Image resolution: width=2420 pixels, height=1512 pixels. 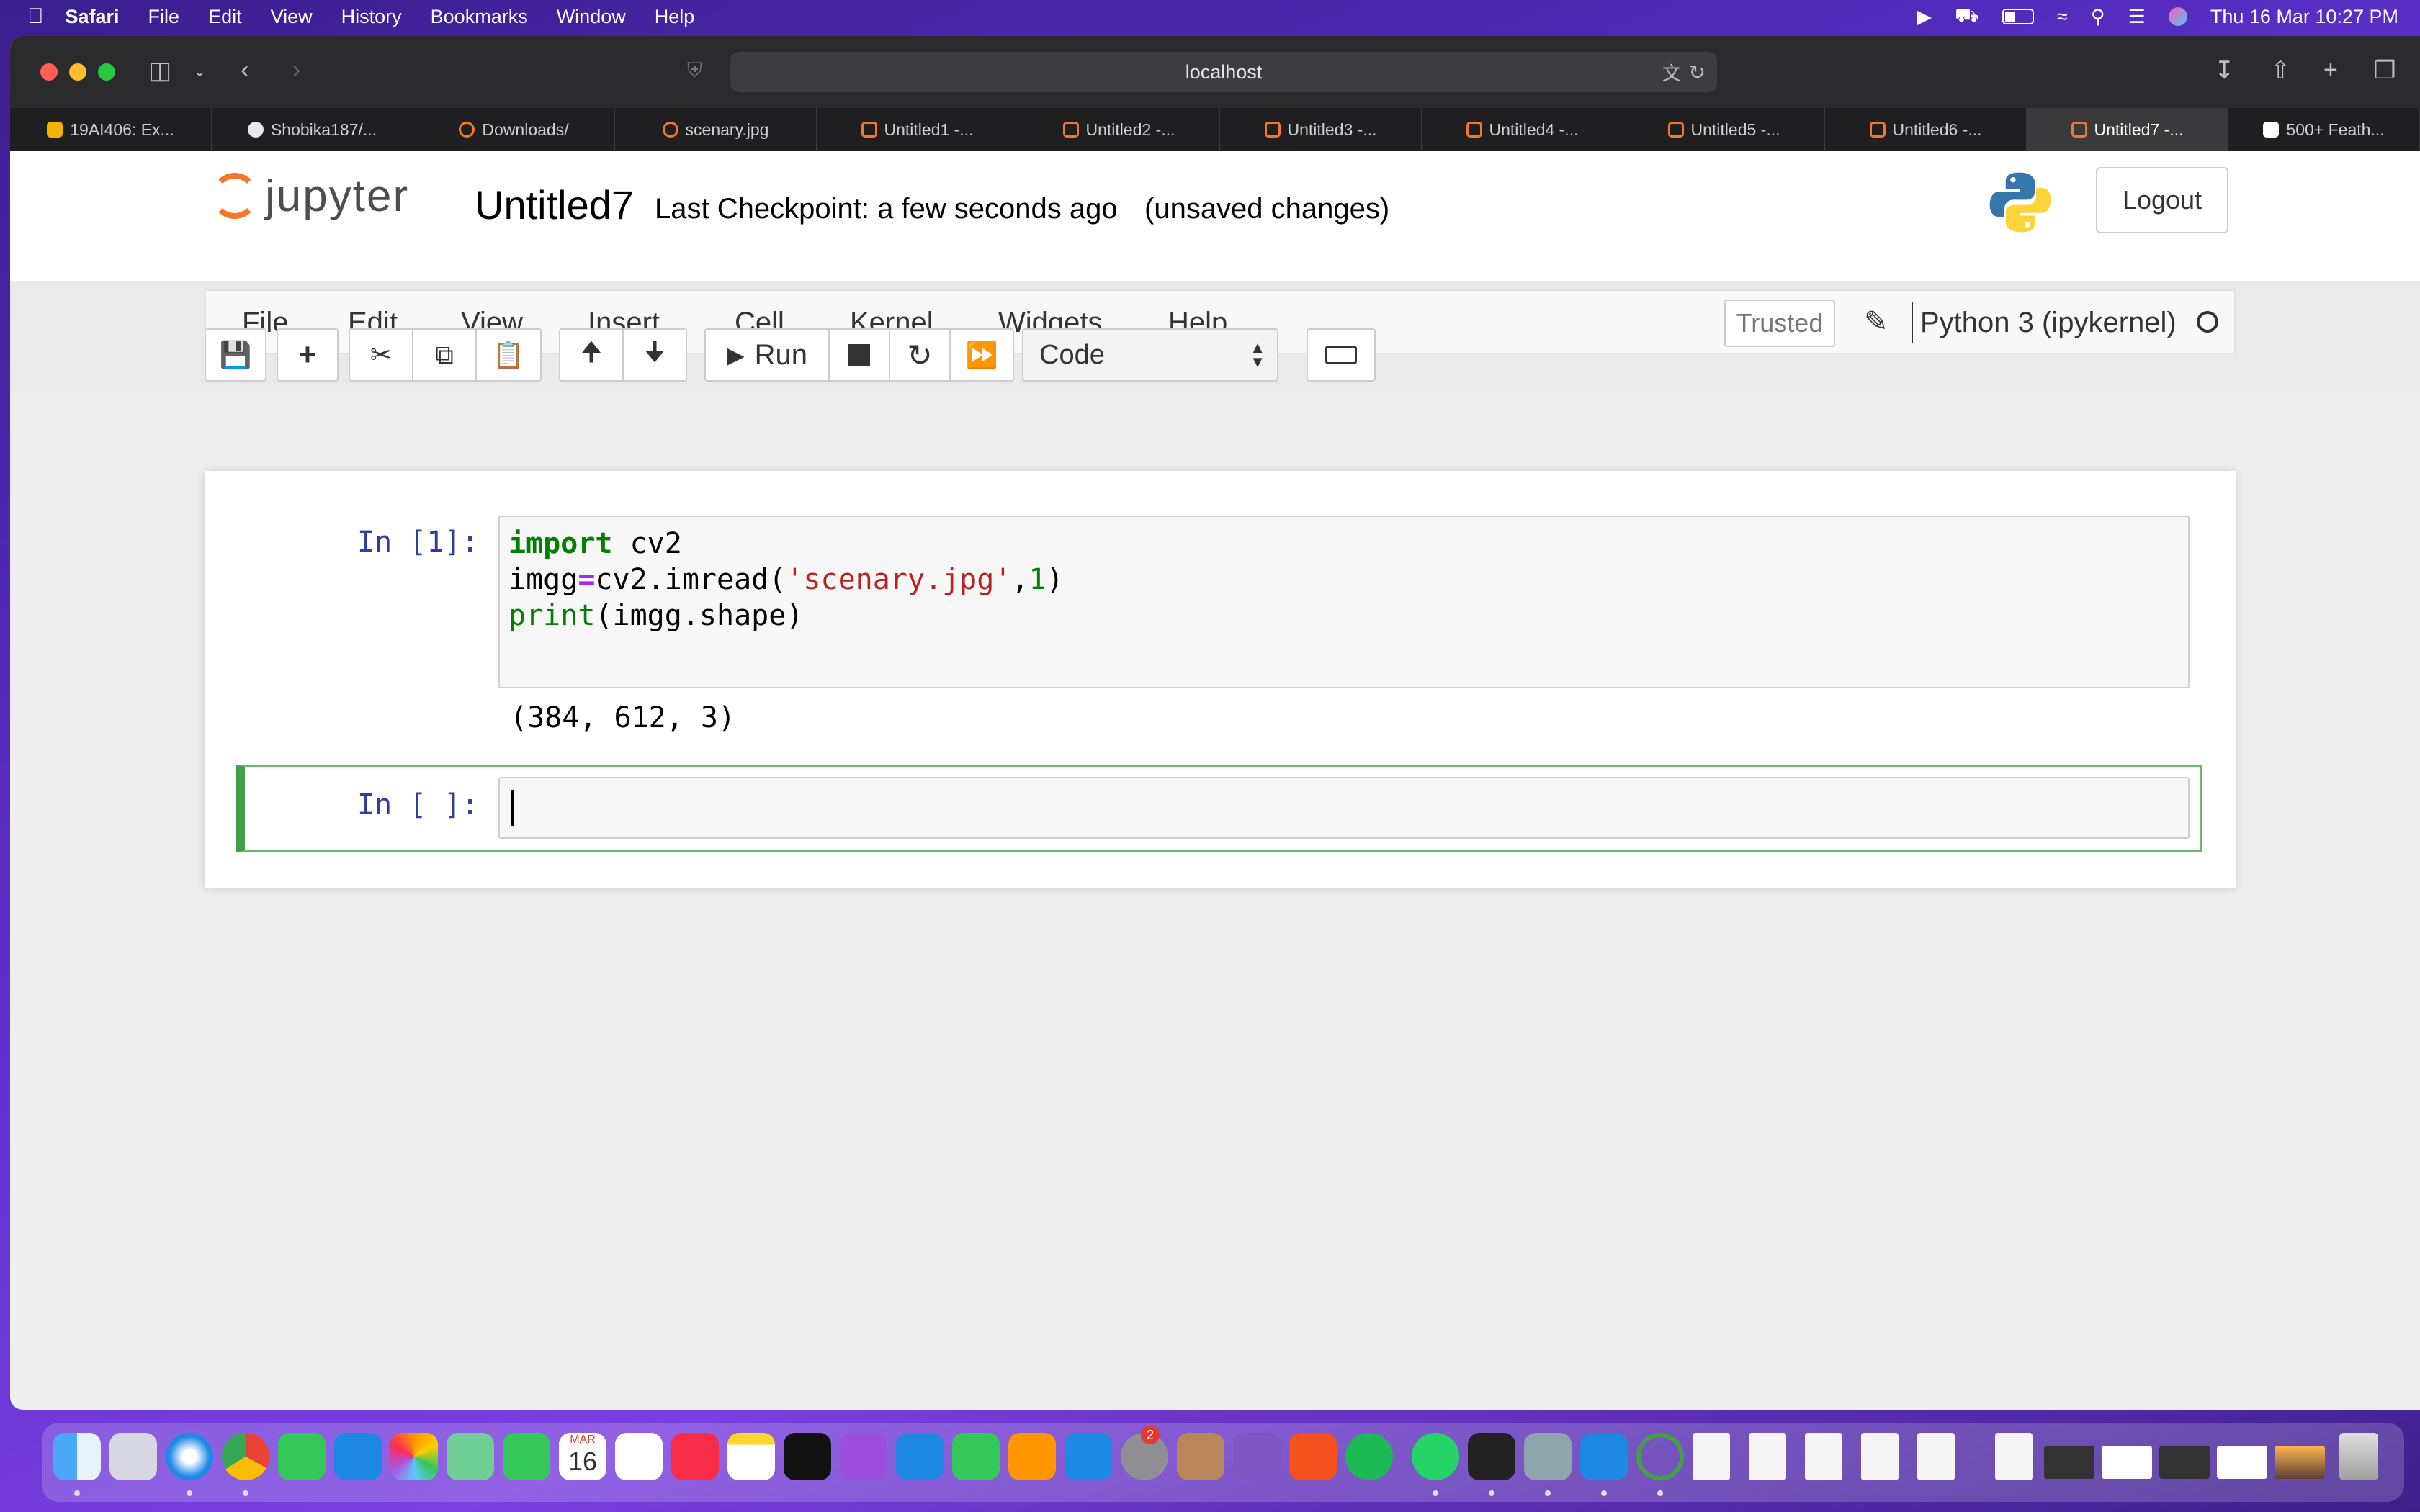 What do you see at coordinates (1697, 72) in the screenshot?
I see `reload-icon: ↻` at bounding box center [1697, 72].